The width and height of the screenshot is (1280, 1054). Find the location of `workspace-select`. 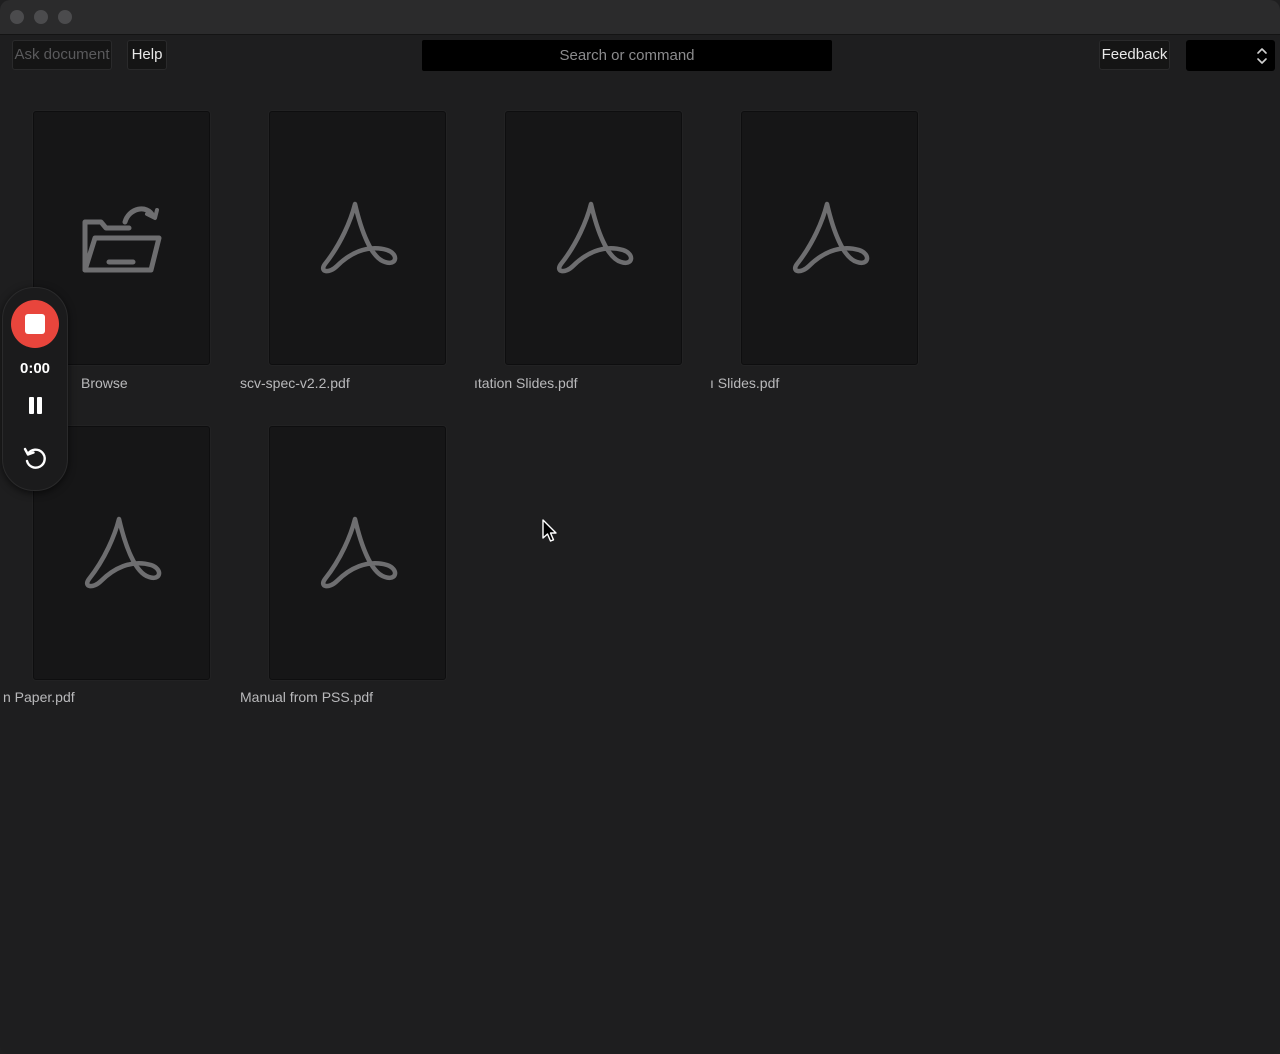

workspace-select is located at coordinates (1230, 55).